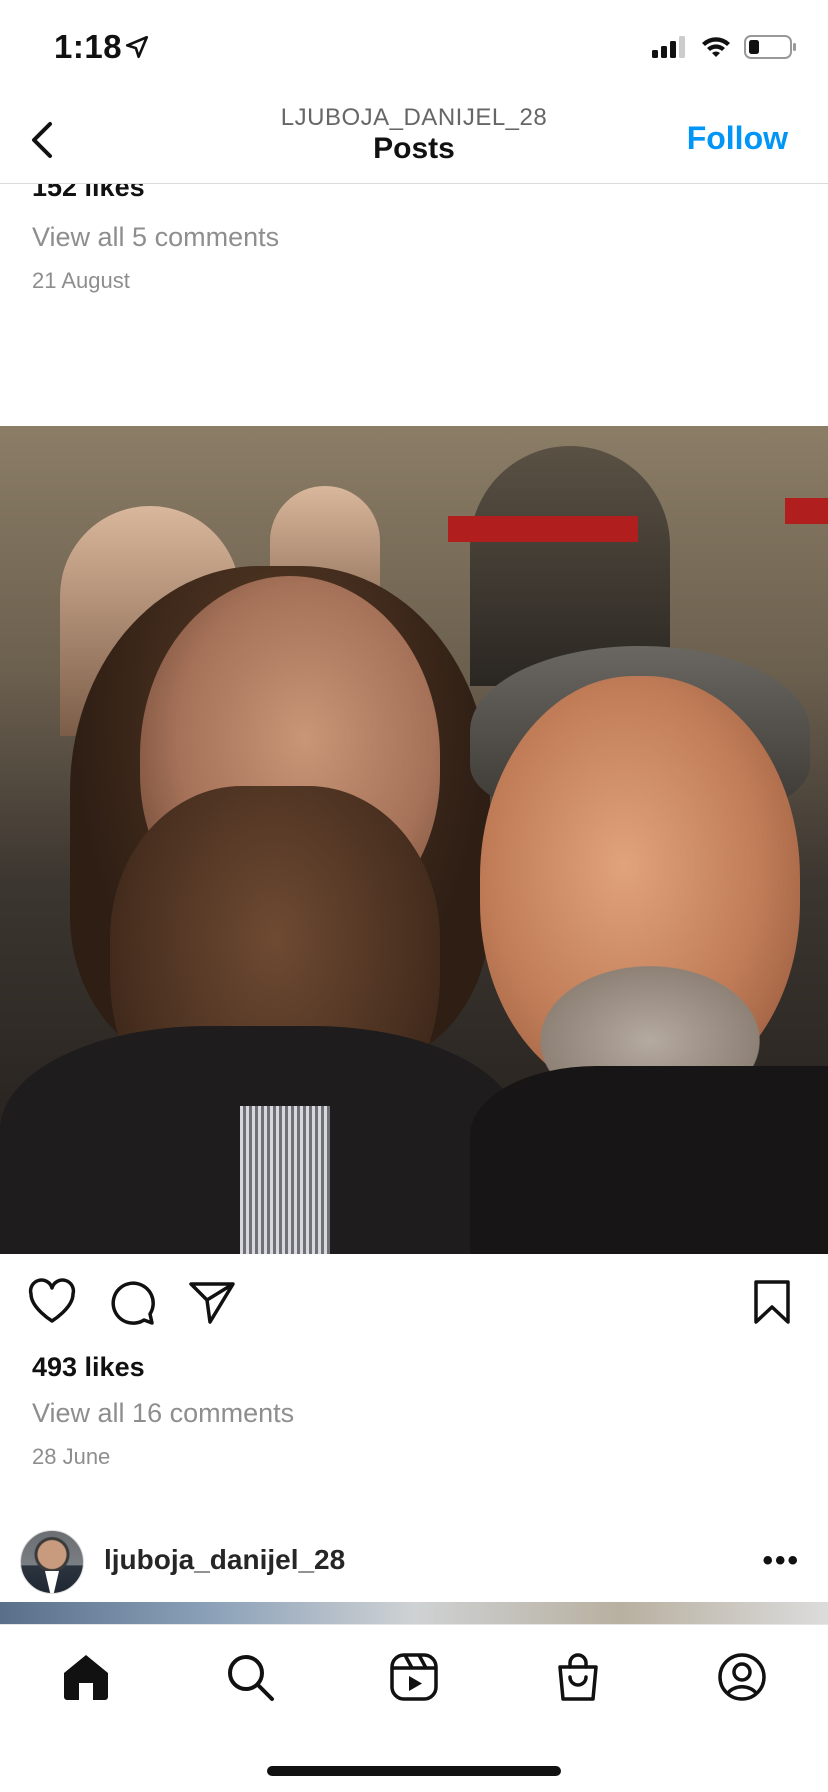  I want to click on avatar, so click(52, 1562).